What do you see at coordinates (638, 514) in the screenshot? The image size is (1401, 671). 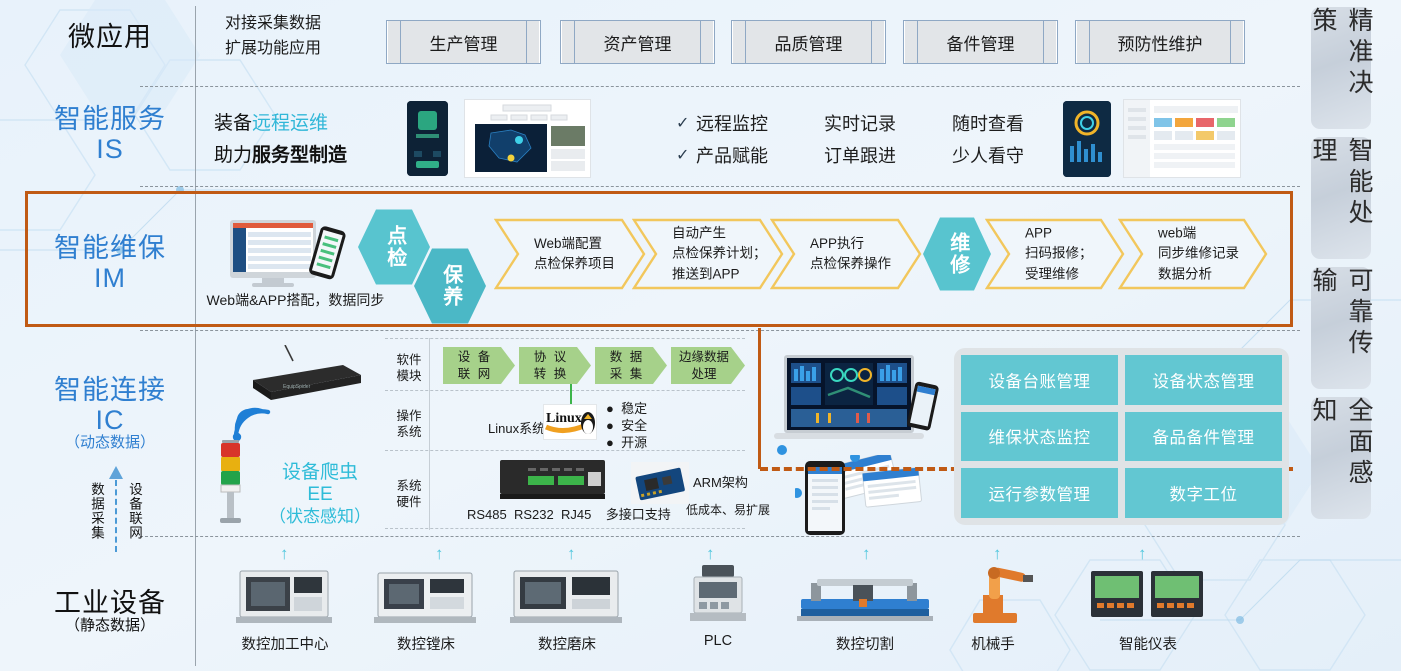 I see `hardware-ports-note: 多接口支持` at bounding box center [638, 514].